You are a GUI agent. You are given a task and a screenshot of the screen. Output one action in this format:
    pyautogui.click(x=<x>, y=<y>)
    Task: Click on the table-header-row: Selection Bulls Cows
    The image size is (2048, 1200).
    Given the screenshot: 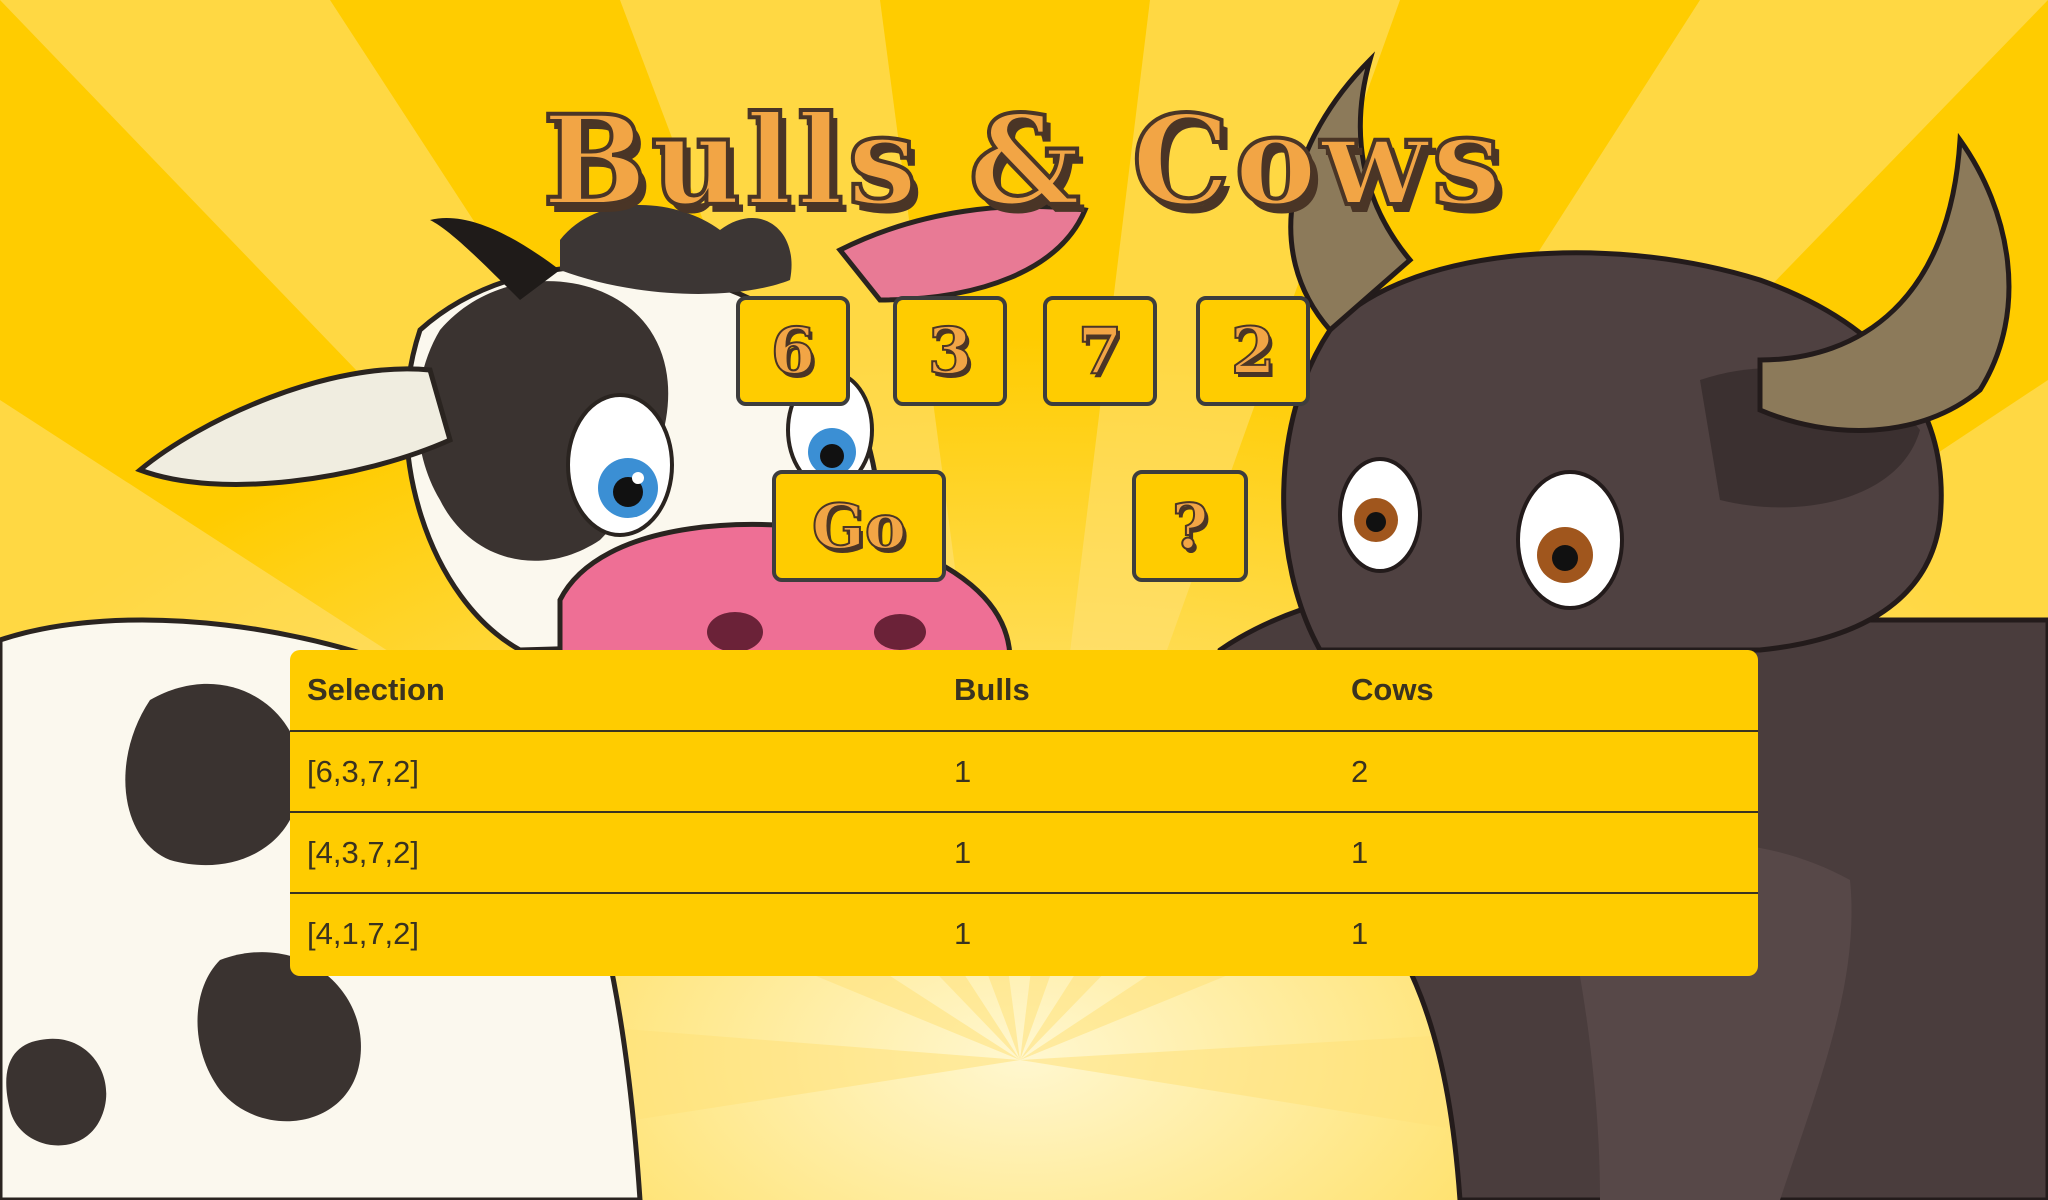 What is the action you would take?
    pyautogui.click(x=1024, y=690)
    